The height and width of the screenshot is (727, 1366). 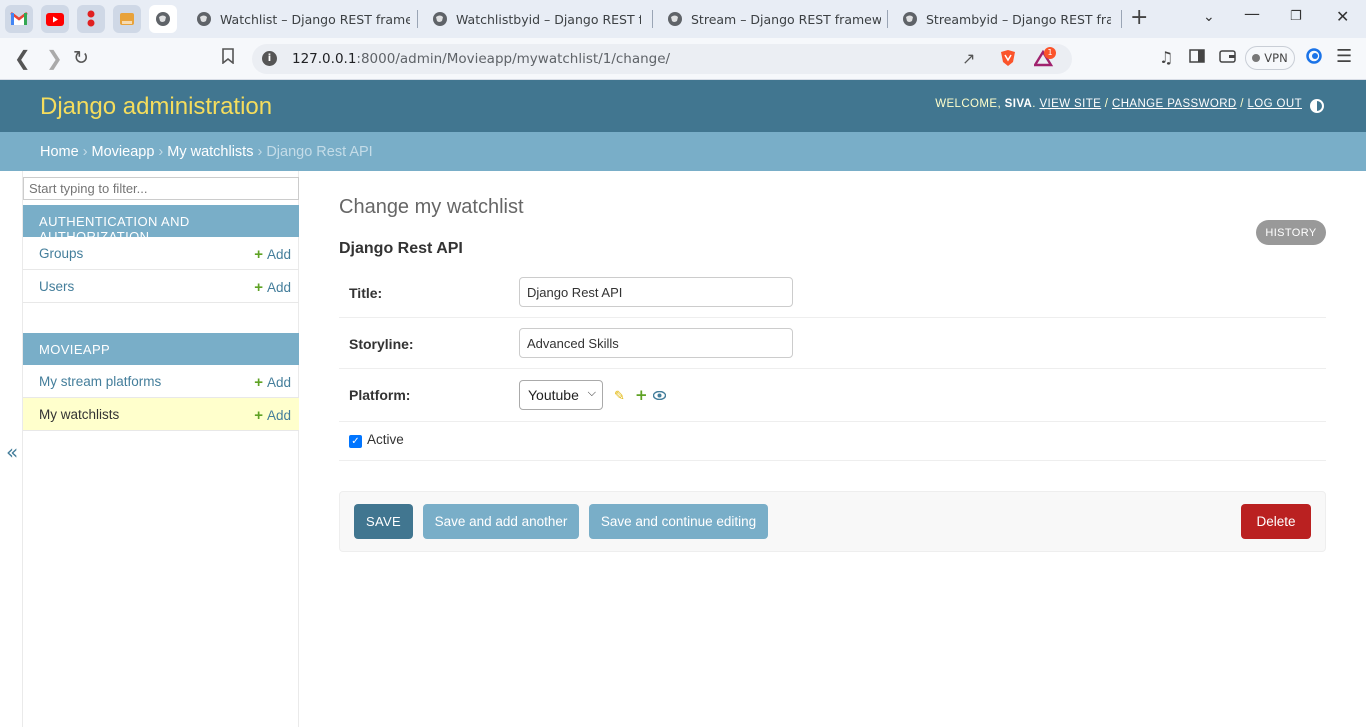 I want to click on youtube-pinned-tab, so click(x=55, y=19).